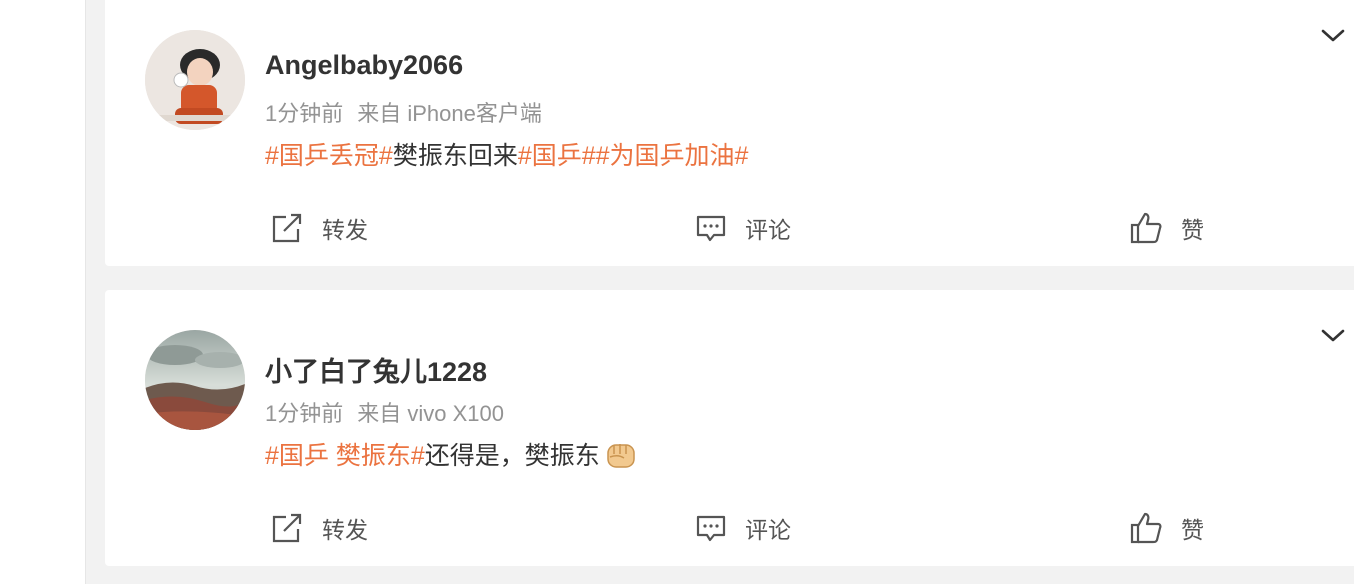 This screenshot has width=1354, height=584. Describe the element at coordinates (329, 156) in the screenshot. I see `hashtag: #国乒丢冠#` at that location.